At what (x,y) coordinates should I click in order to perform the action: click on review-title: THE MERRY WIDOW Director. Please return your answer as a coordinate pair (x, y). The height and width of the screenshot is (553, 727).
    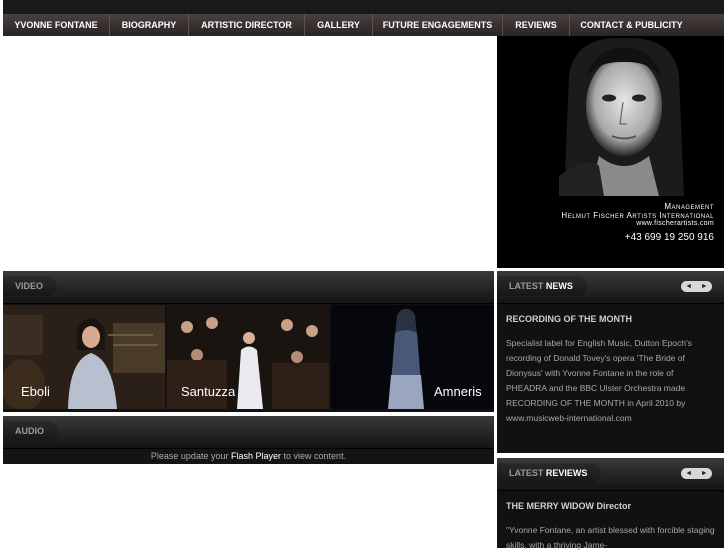
    Looking at the image, I should click on (610, 506).